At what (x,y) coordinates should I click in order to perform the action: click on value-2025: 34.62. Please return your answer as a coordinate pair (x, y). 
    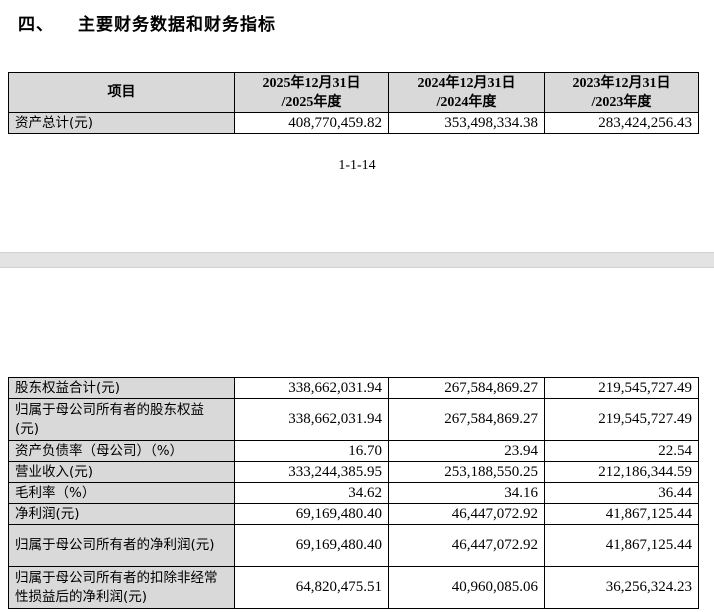
    Looking at the image, I should click on (311, 493).